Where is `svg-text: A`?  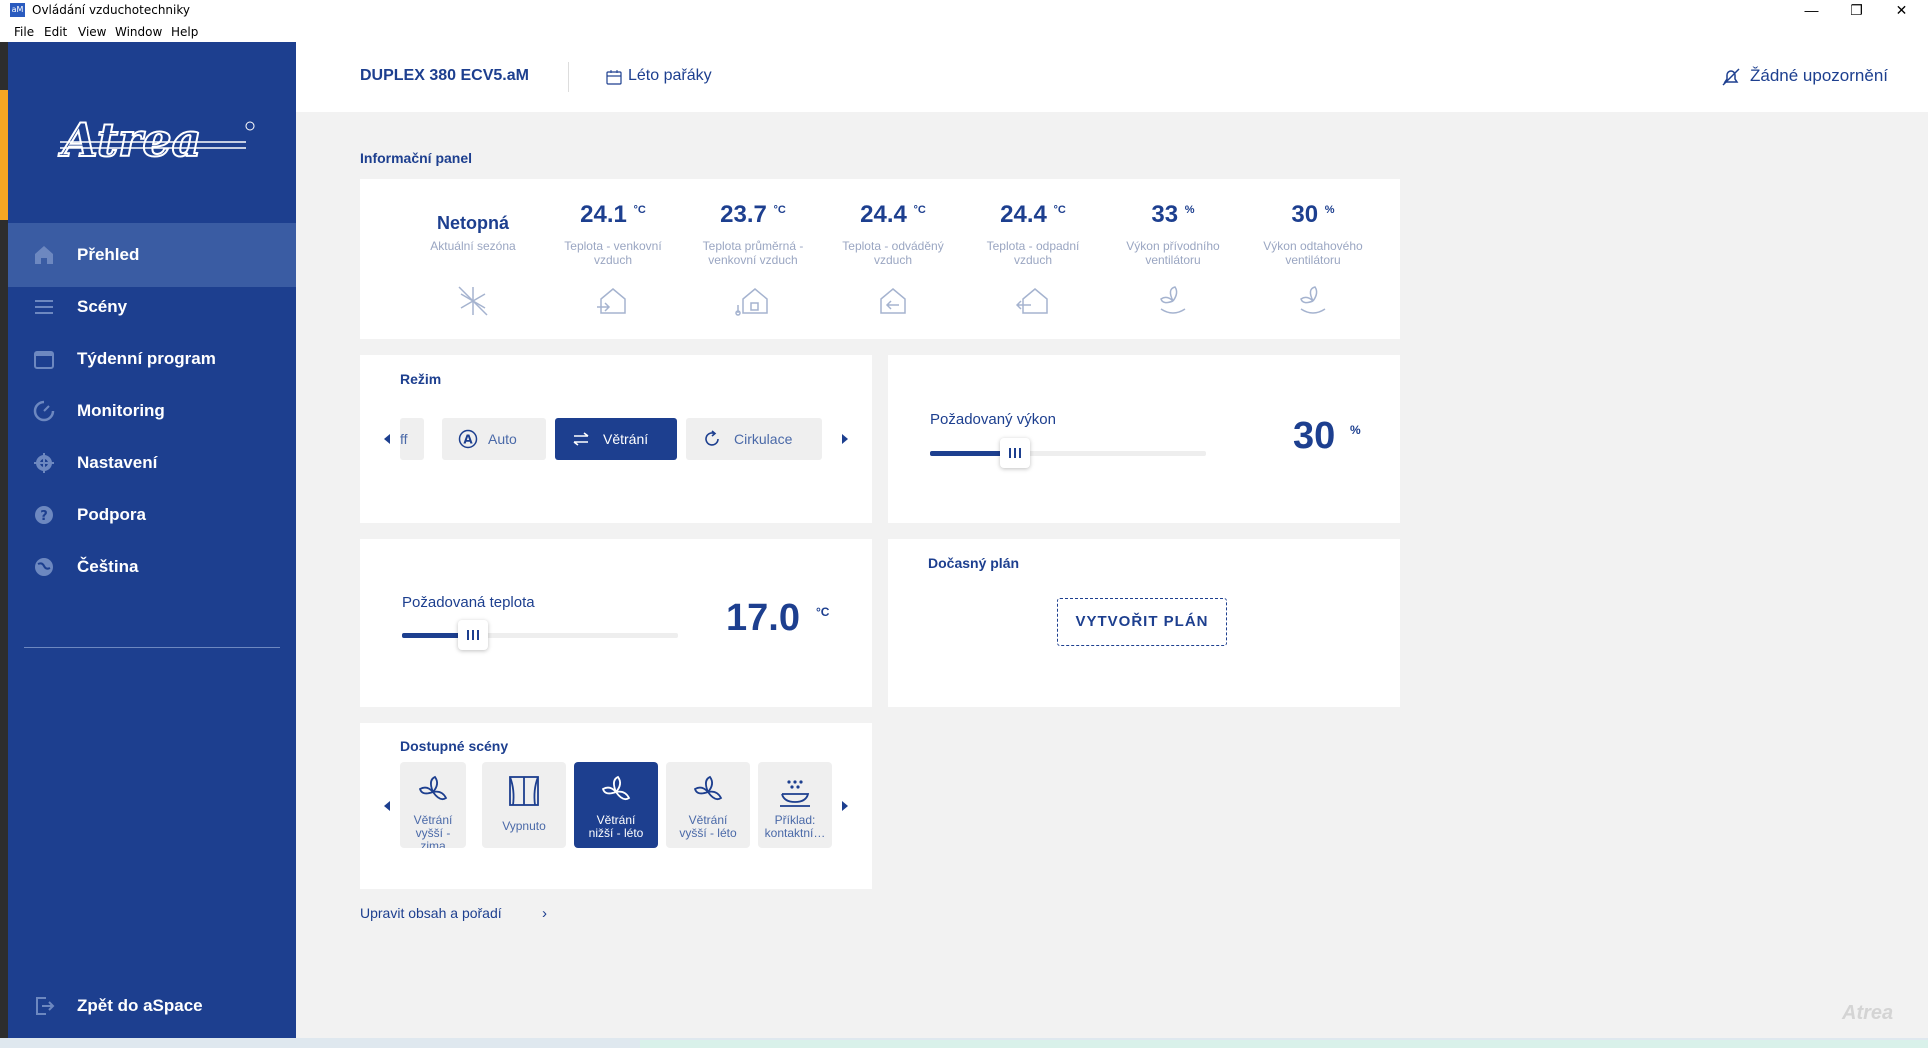 svg-text: A is located at coordinates (468, 440).